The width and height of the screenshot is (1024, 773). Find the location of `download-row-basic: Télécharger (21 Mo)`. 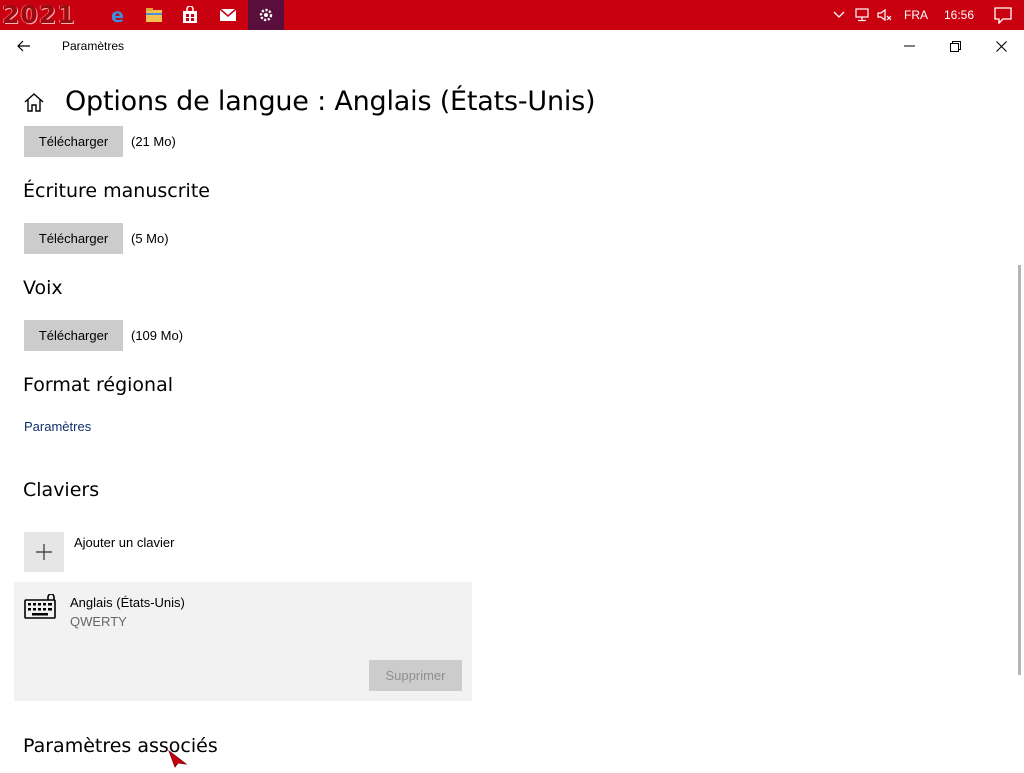

download-row-basic: Télécharger (21 Mo) is located at coordinates (100, 141).